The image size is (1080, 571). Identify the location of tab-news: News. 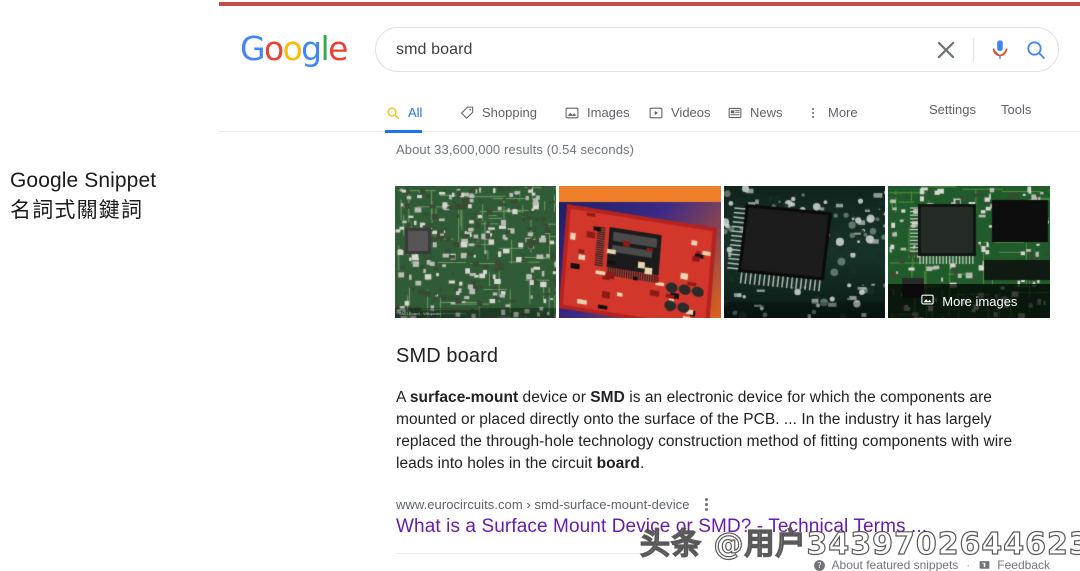
(755, 112).